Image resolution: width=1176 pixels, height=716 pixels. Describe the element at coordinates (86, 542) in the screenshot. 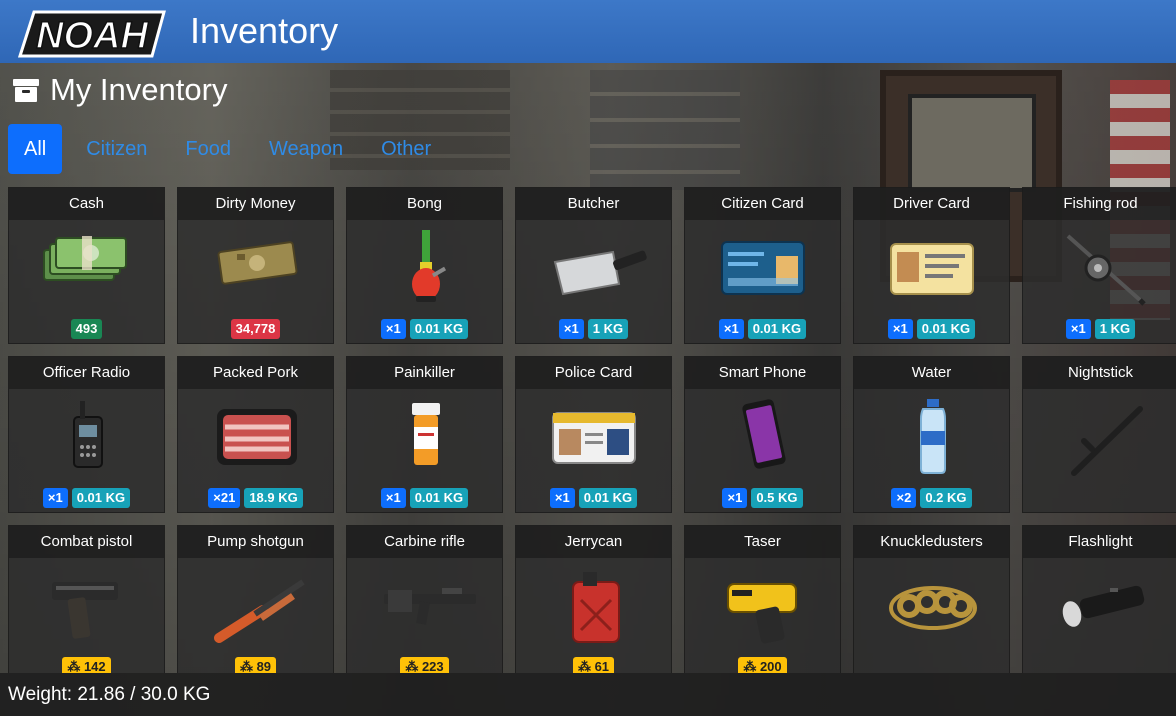

I see `item-name: Combat pistol` at that location.